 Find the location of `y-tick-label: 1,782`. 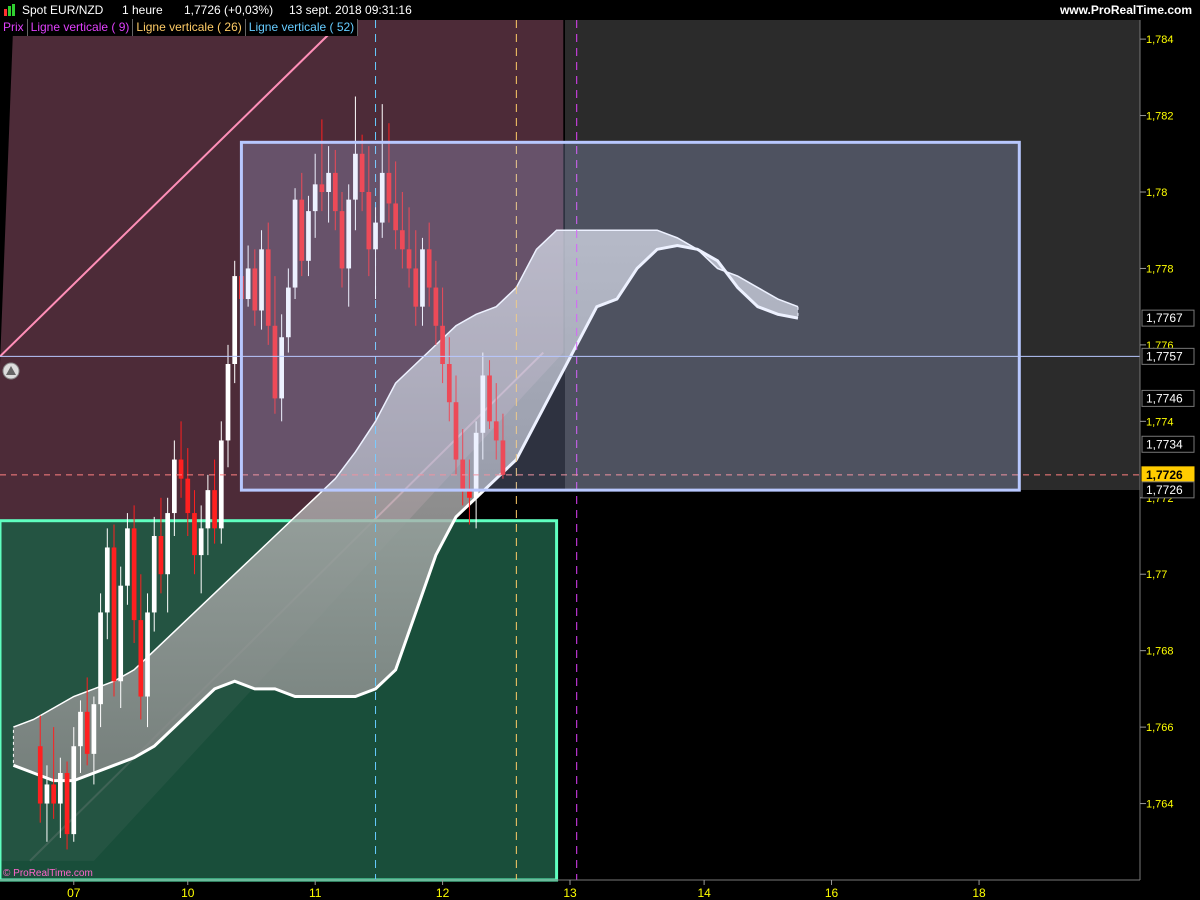

y-tick-label: 1,782 is located at coordinates (1160, 117).